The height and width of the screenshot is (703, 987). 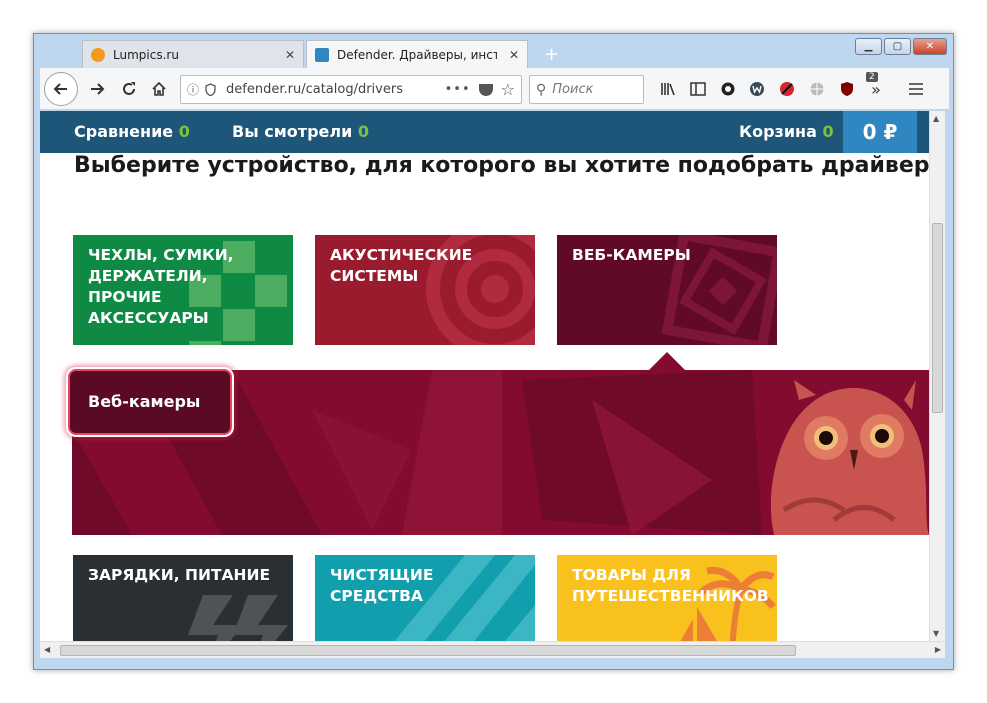 I want to click on url-text: defender.ru/catalog/drivers, so click(x=314, y=89).